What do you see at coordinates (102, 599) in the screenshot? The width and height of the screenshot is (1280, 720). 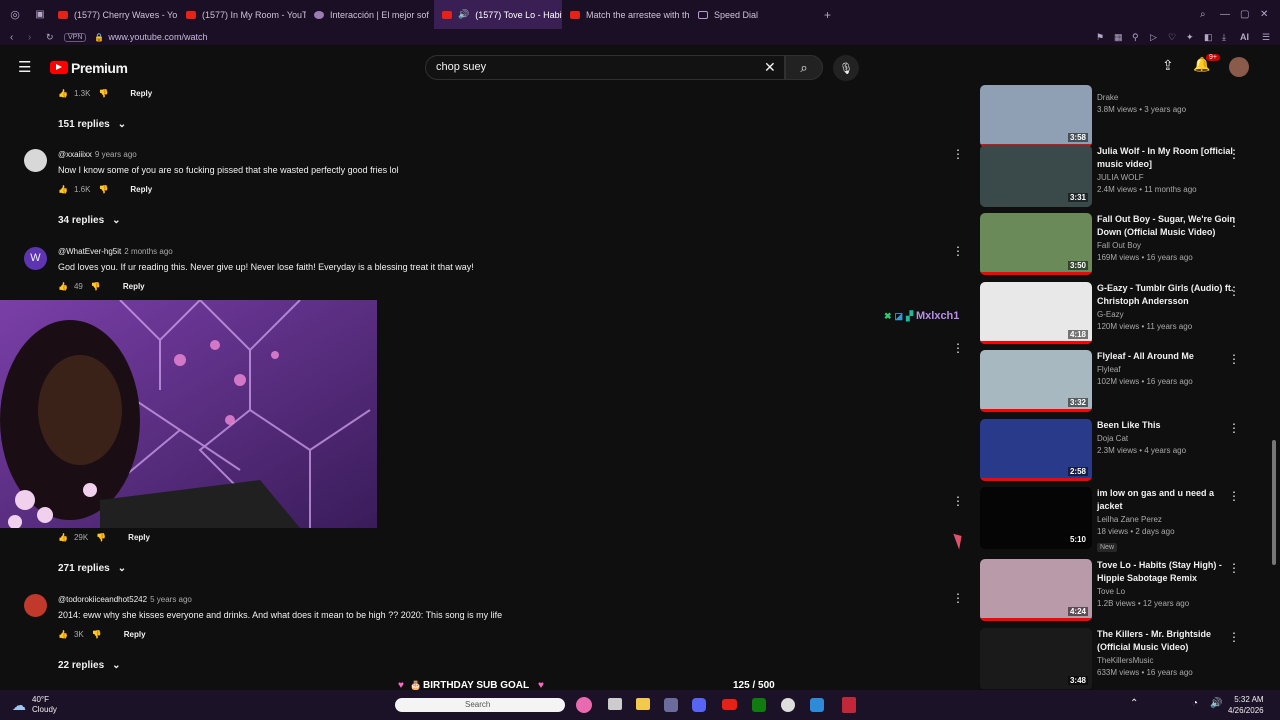 I see `comment-author: @todorokiiceandhot5242` at bounding box center [102, 599].